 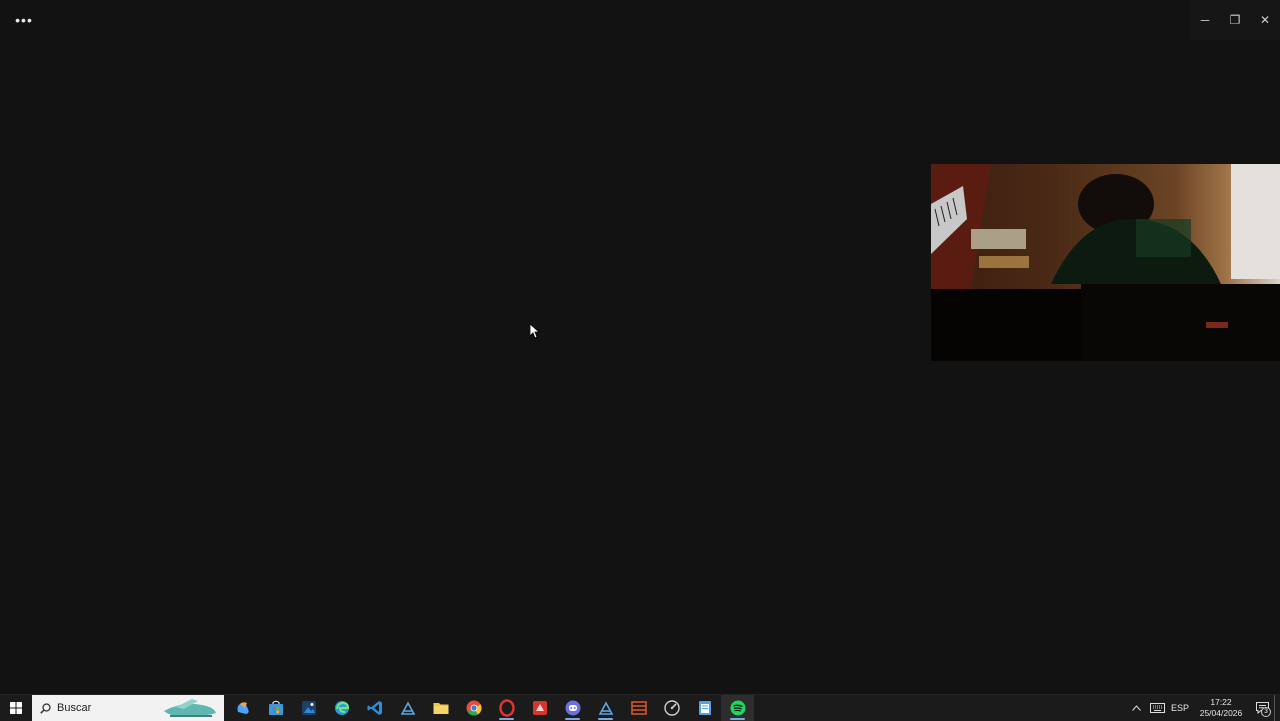 I want to click on window-controls: ─ ❐ ✕, so click(x=1235, y=20).